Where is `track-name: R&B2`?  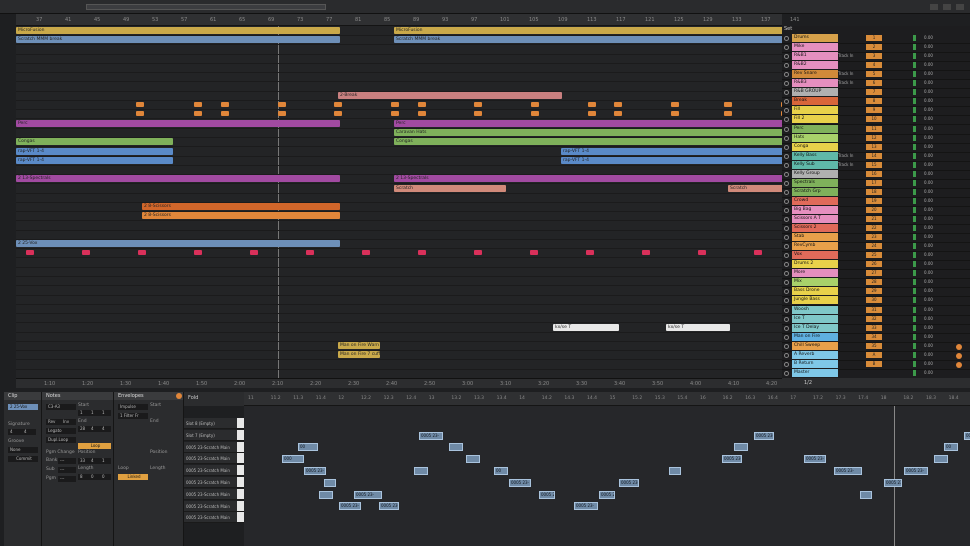
track-name: R&B2 is located at coordinates (815, 65).